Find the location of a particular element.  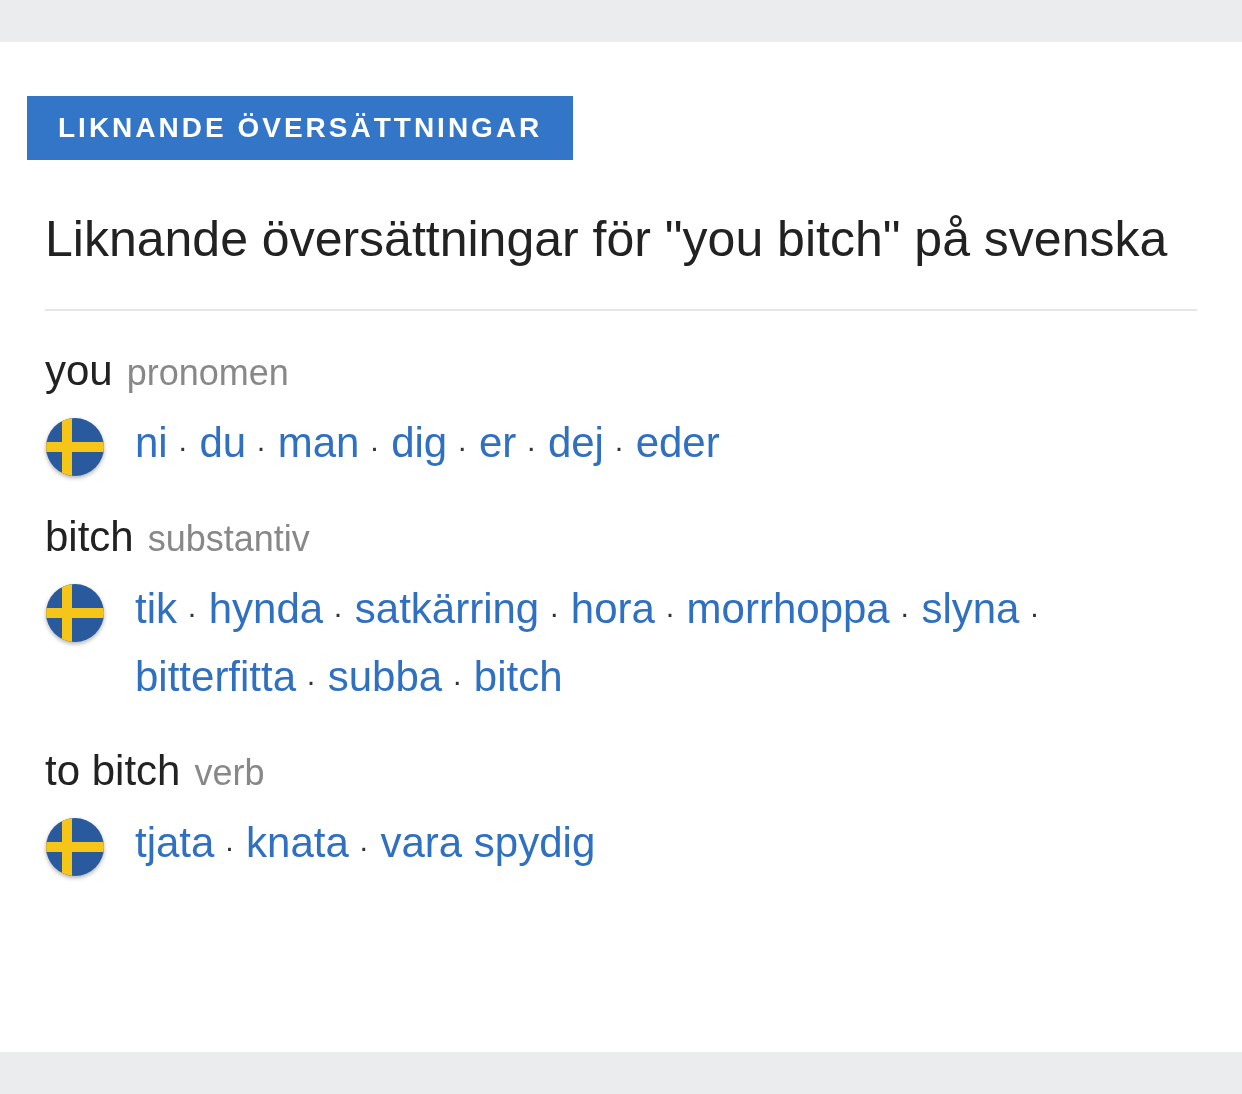

section-heading: Liknande översättningar för "you bitch" på svenska is located at coordinates (607, 239).